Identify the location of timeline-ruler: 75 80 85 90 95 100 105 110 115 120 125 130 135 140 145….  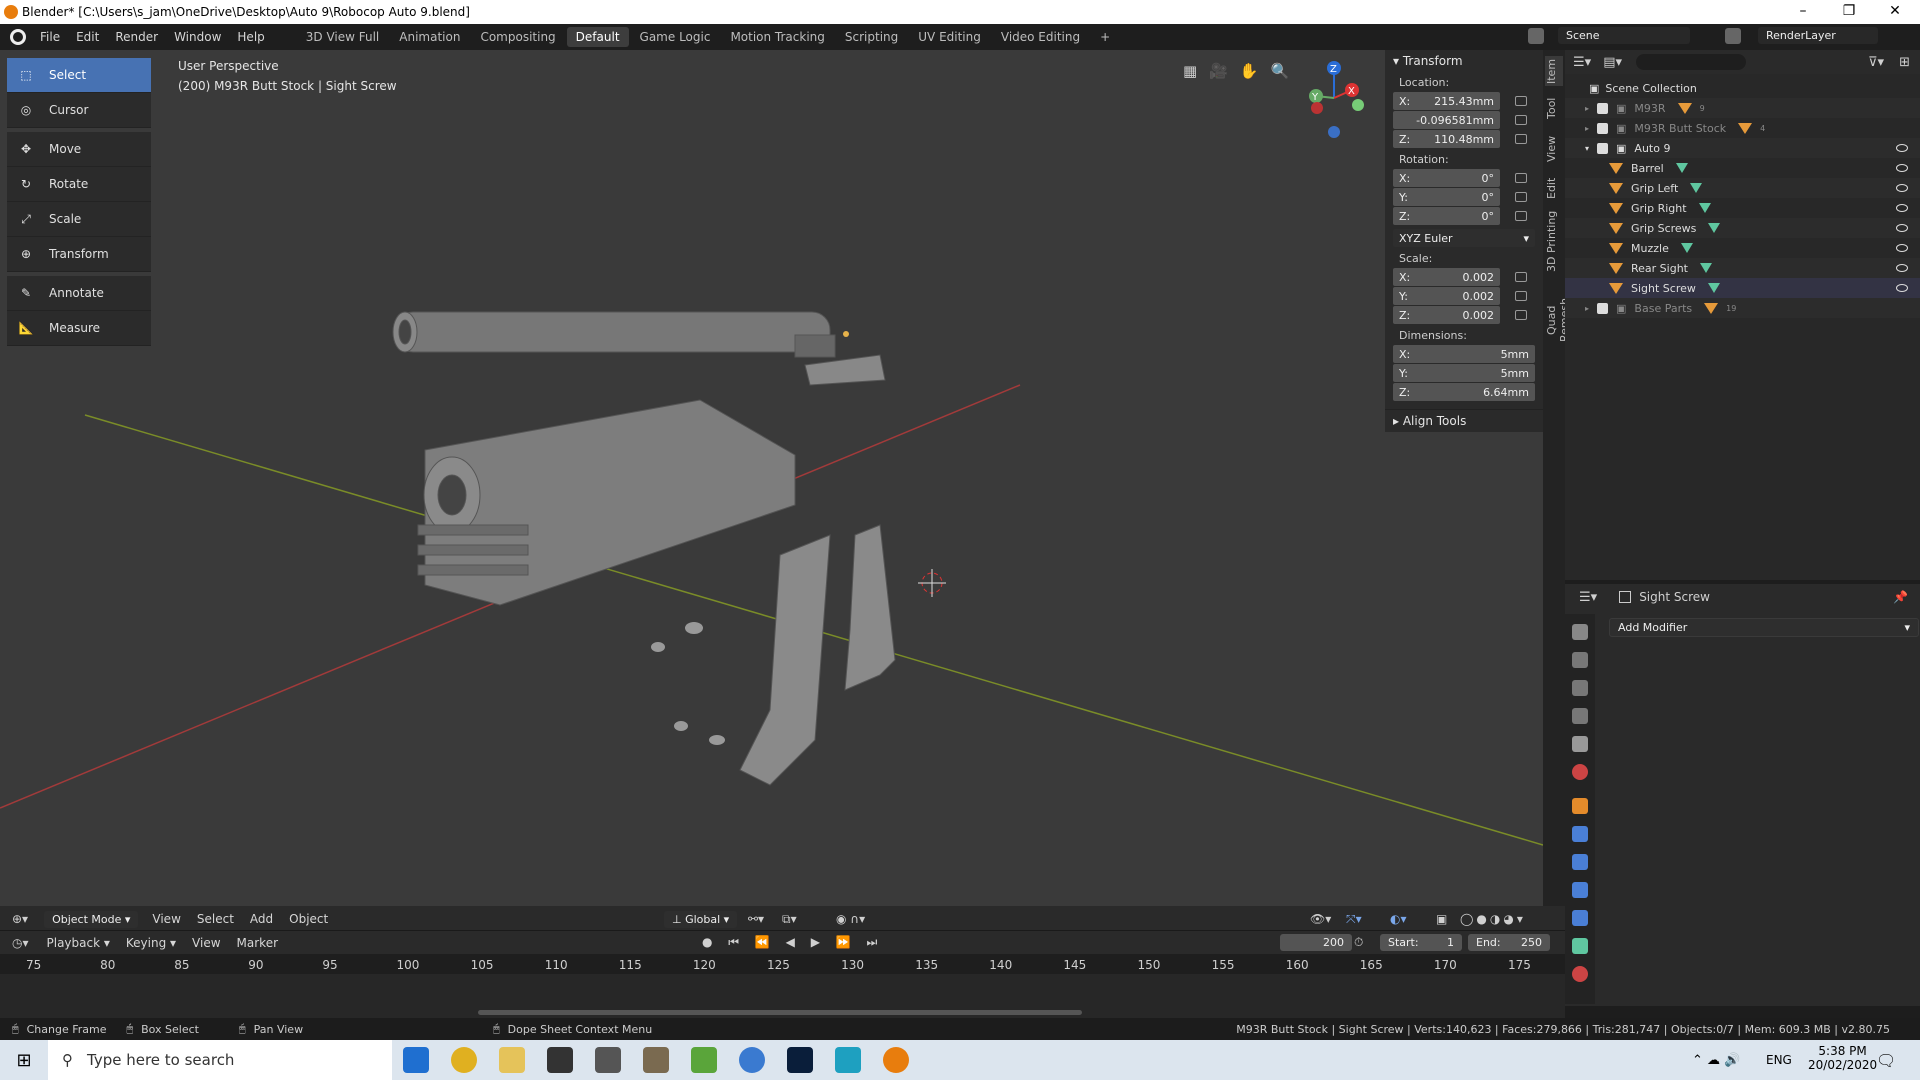
(782, 964).